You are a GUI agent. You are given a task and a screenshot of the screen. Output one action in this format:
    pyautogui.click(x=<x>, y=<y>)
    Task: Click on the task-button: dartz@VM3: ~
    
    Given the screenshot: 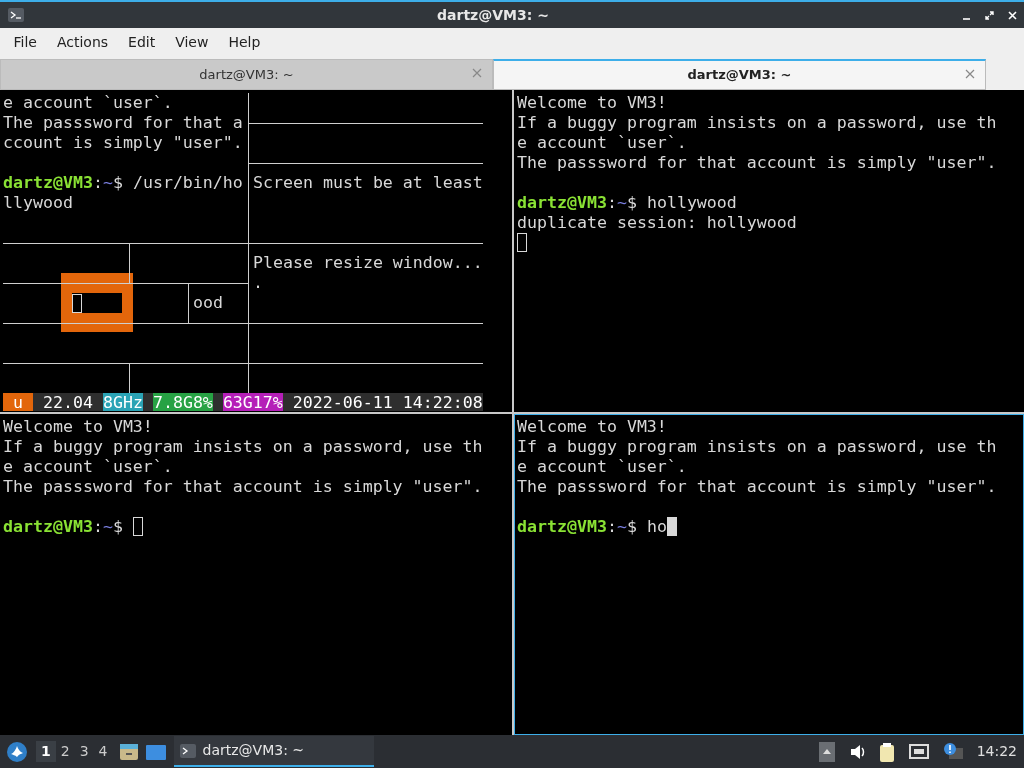 What is the action you would take?
    pyautogui.click(x=273, y=751)
    